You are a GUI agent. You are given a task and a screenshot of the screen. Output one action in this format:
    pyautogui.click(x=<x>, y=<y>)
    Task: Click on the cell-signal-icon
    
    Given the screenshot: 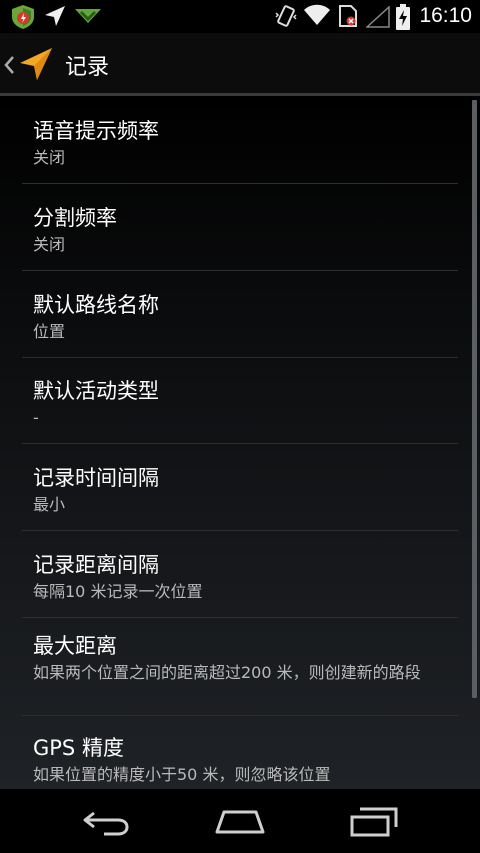 What is the action you would take?
    pyautogui.click(x=377, y=18)
    